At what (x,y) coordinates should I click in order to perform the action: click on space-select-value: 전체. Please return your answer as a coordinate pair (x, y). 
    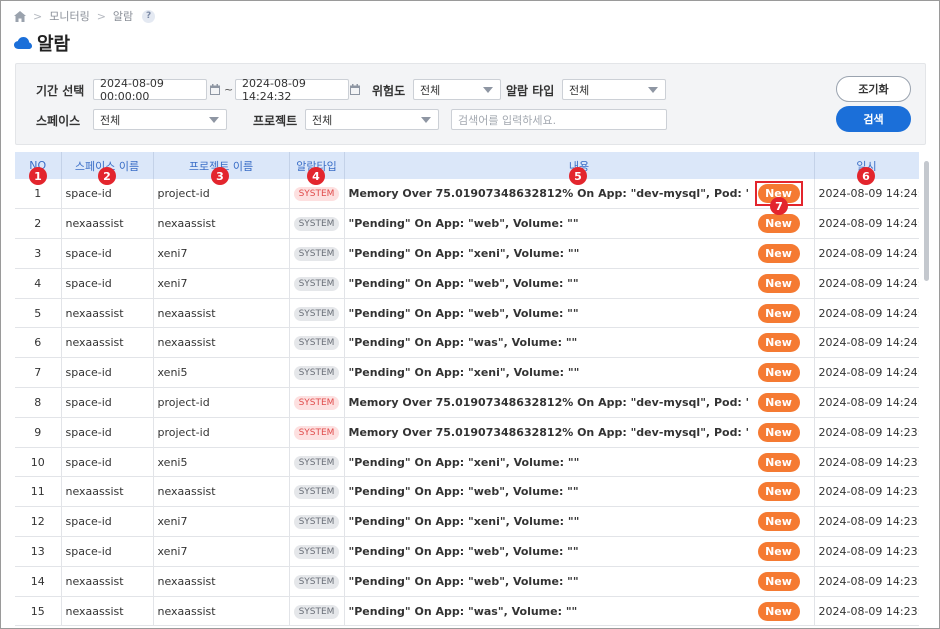
    Looking at the image, I should click on (110, 120).